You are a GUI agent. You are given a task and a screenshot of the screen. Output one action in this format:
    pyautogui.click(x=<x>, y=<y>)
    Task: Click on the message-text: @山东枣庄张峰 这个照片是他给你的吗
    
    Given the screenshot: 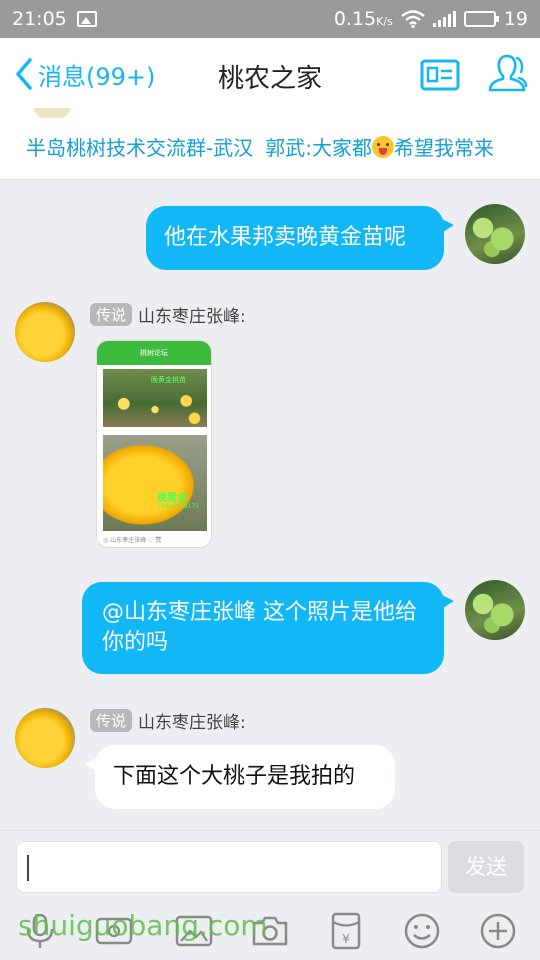 What is the action you would take?
    pyautogui.click(x=259, y=627)
    